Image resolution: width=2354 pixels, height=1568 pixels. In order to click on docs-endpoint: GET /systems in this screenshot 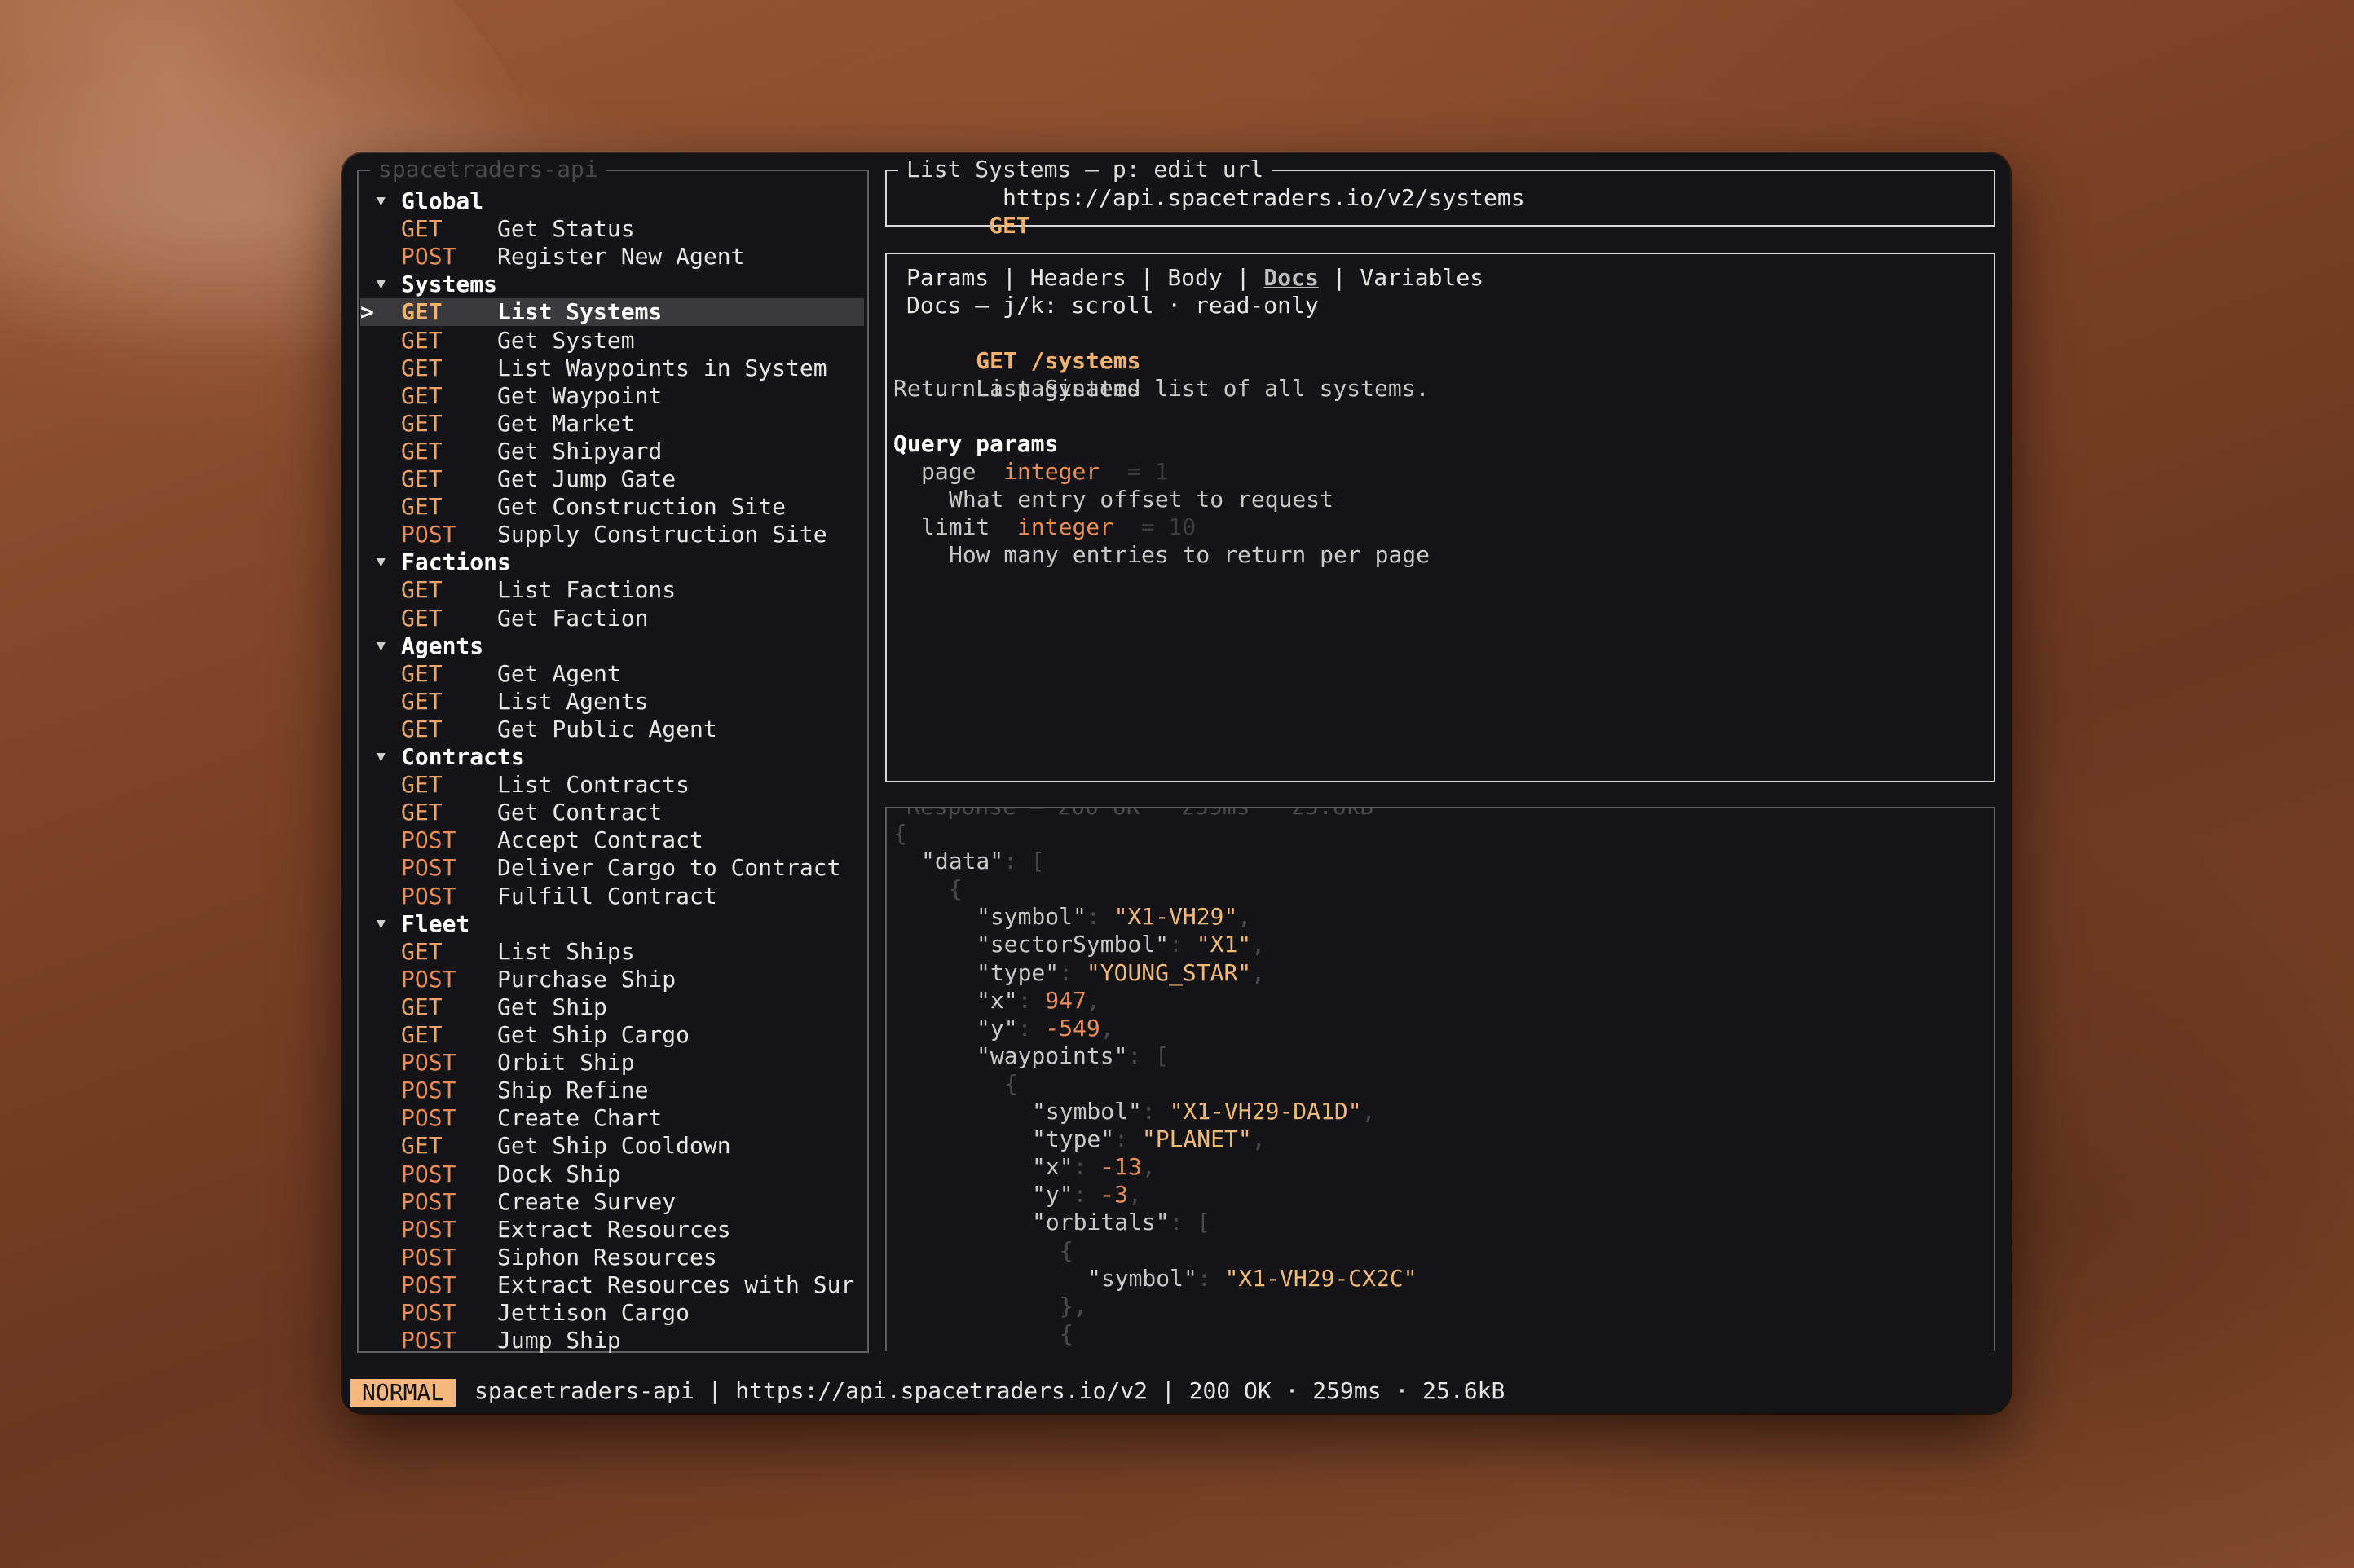, I will do `click(1058, 360)`.